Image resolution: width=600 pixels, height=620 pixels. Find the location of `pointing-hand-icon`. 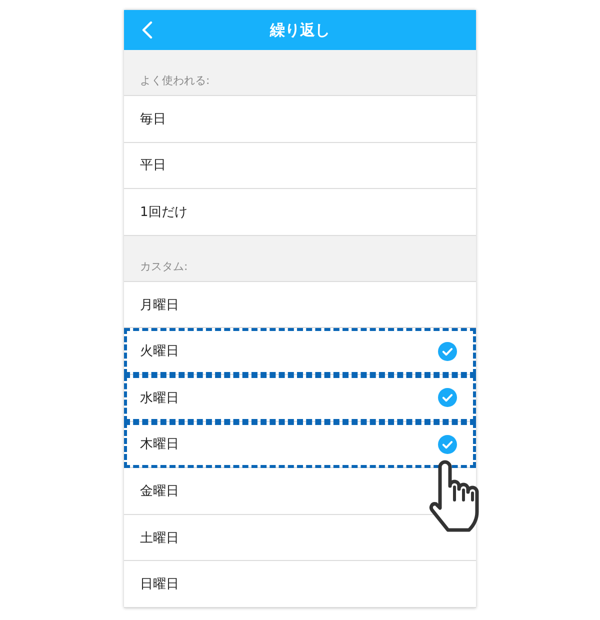

pointing-hand-icon is located at coordinates (454, 496).